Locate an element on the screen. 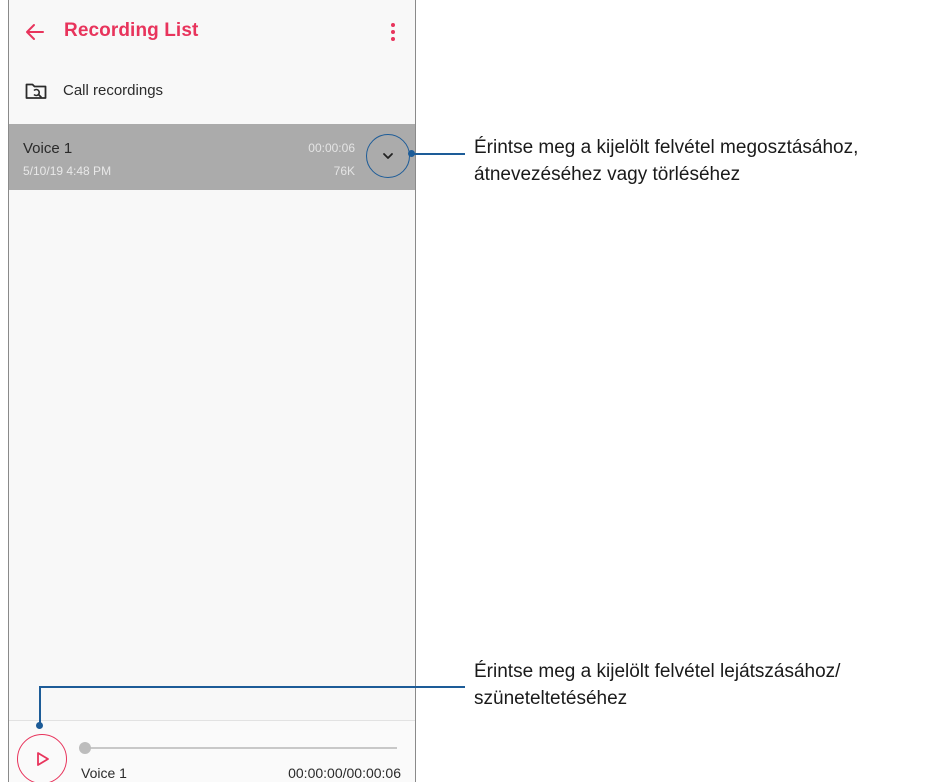 This screenshot has width=930, height=782. more-vert-icon is located at coordinates (393, 32).